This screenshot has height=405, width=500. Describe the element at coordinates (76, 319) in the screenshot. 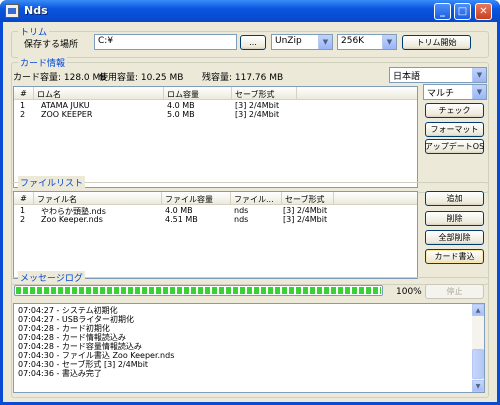

I see `log-line: 07:04:27 - USBライター初期化` at that location.